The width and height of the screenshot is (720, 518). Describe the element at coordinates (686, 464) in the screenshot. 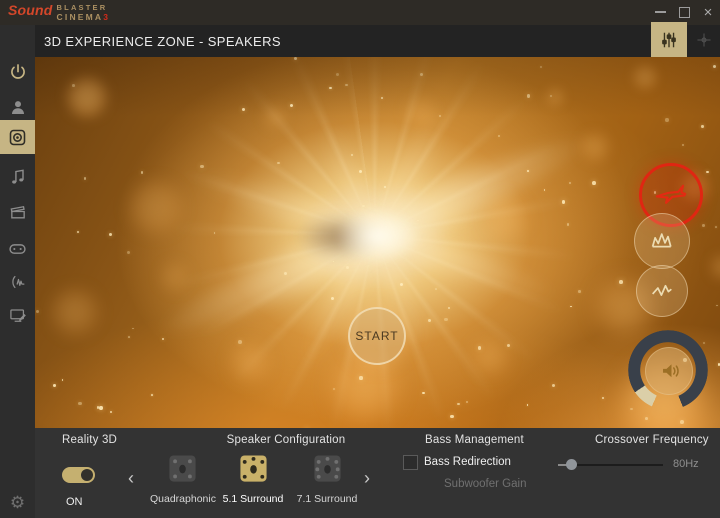

I see `crossover-value: 80Hz` at that location.